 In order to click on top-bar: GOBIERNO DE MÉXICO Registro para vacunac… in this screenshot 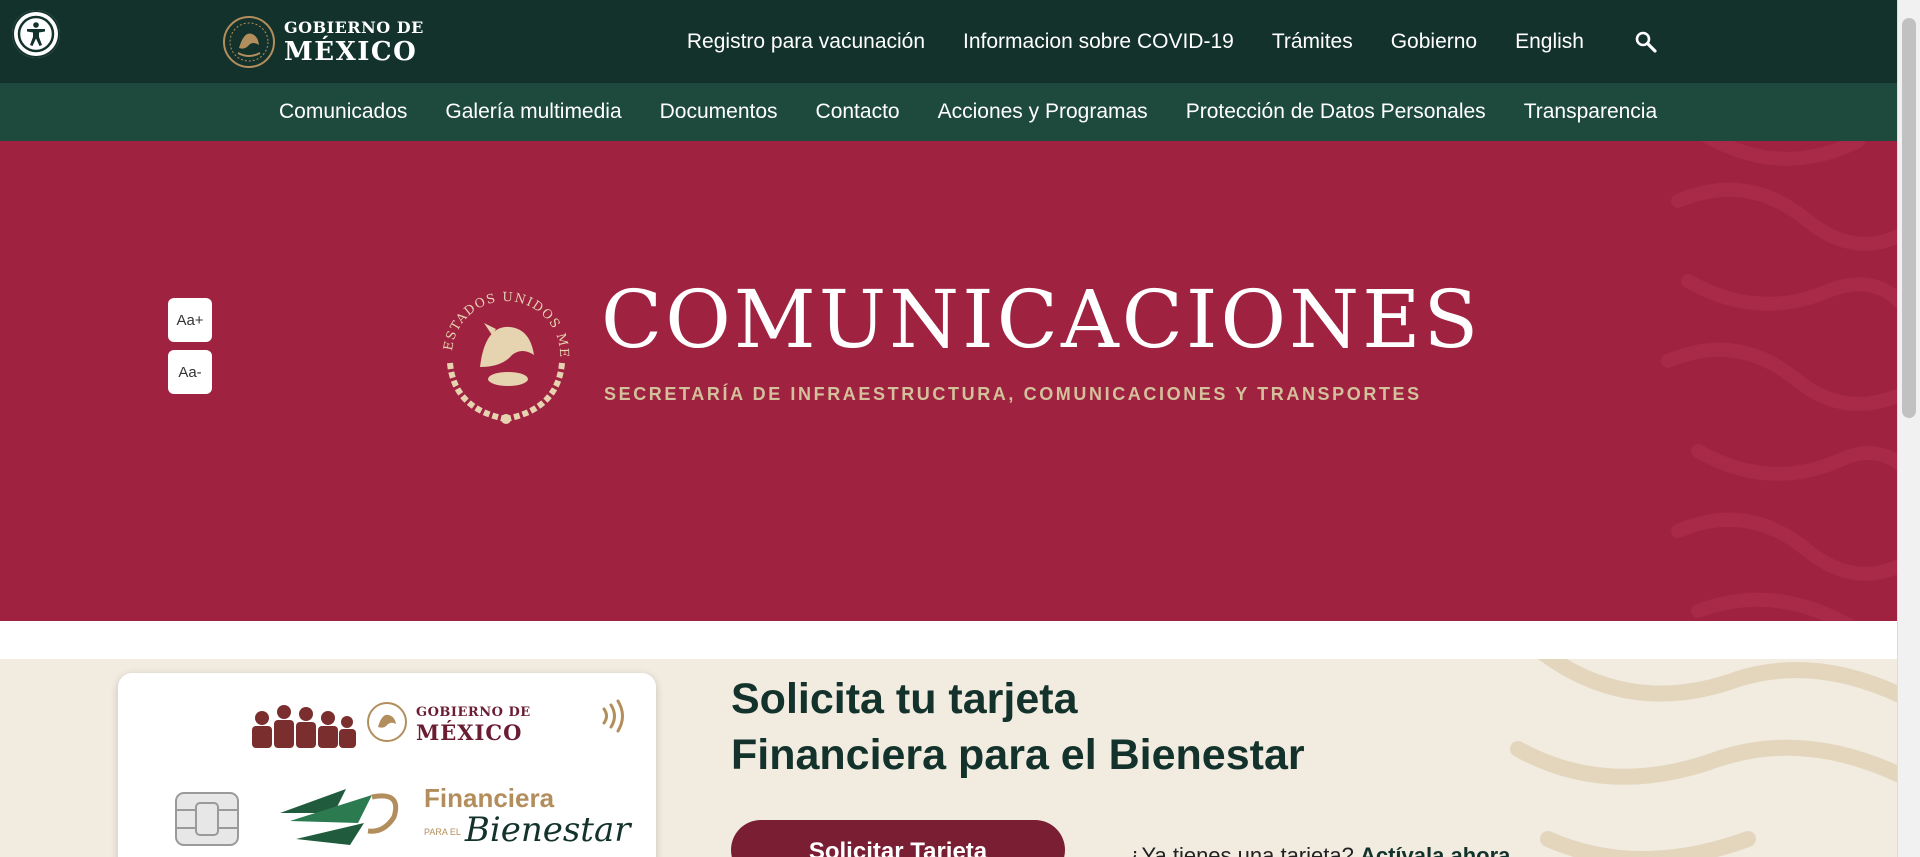, I will do `click(949, 41)`.